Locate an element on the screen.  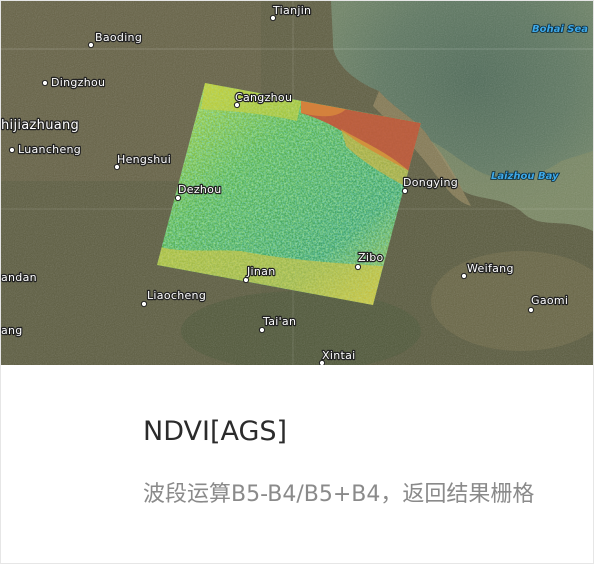
svg-text: Dingzhou is located at coordinates (78, 82).